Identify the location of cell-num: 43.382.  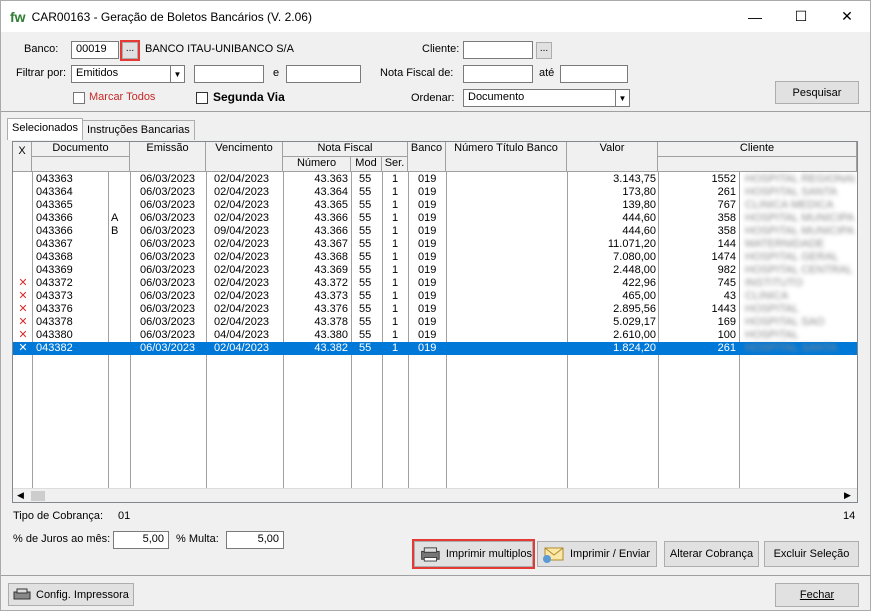
(331, 348).